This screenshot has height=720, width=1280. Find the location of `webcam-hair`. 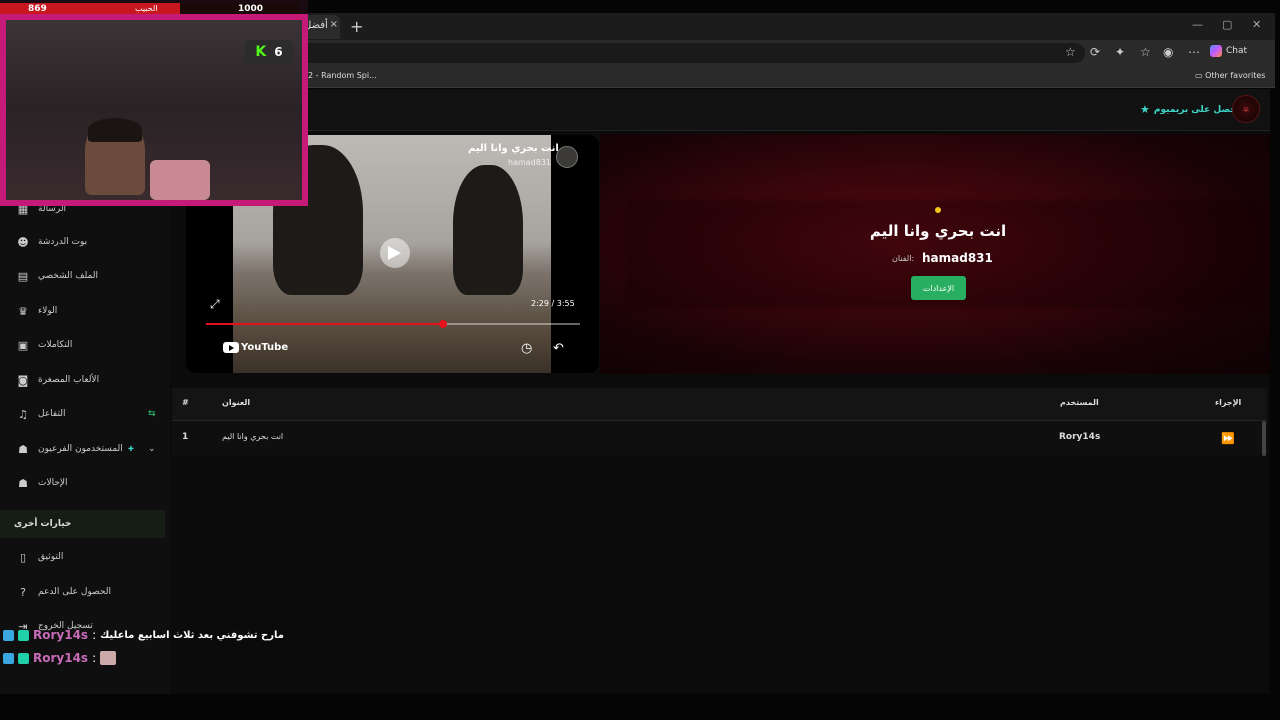

webcam-hair is located at coordinates (115, 130).